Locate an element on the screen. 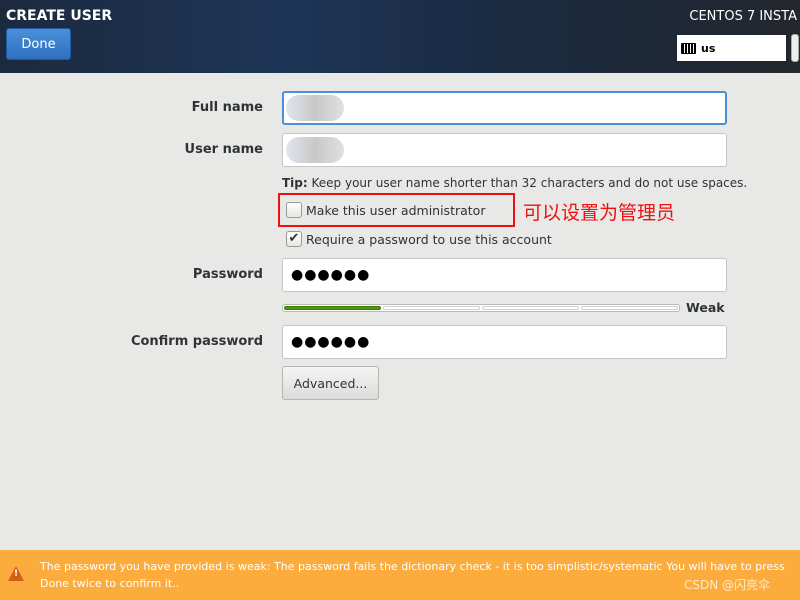 This screenshot has height=600, width=800. annotation-text: 可以设置为管理员 is located at coordinates (599, 213).